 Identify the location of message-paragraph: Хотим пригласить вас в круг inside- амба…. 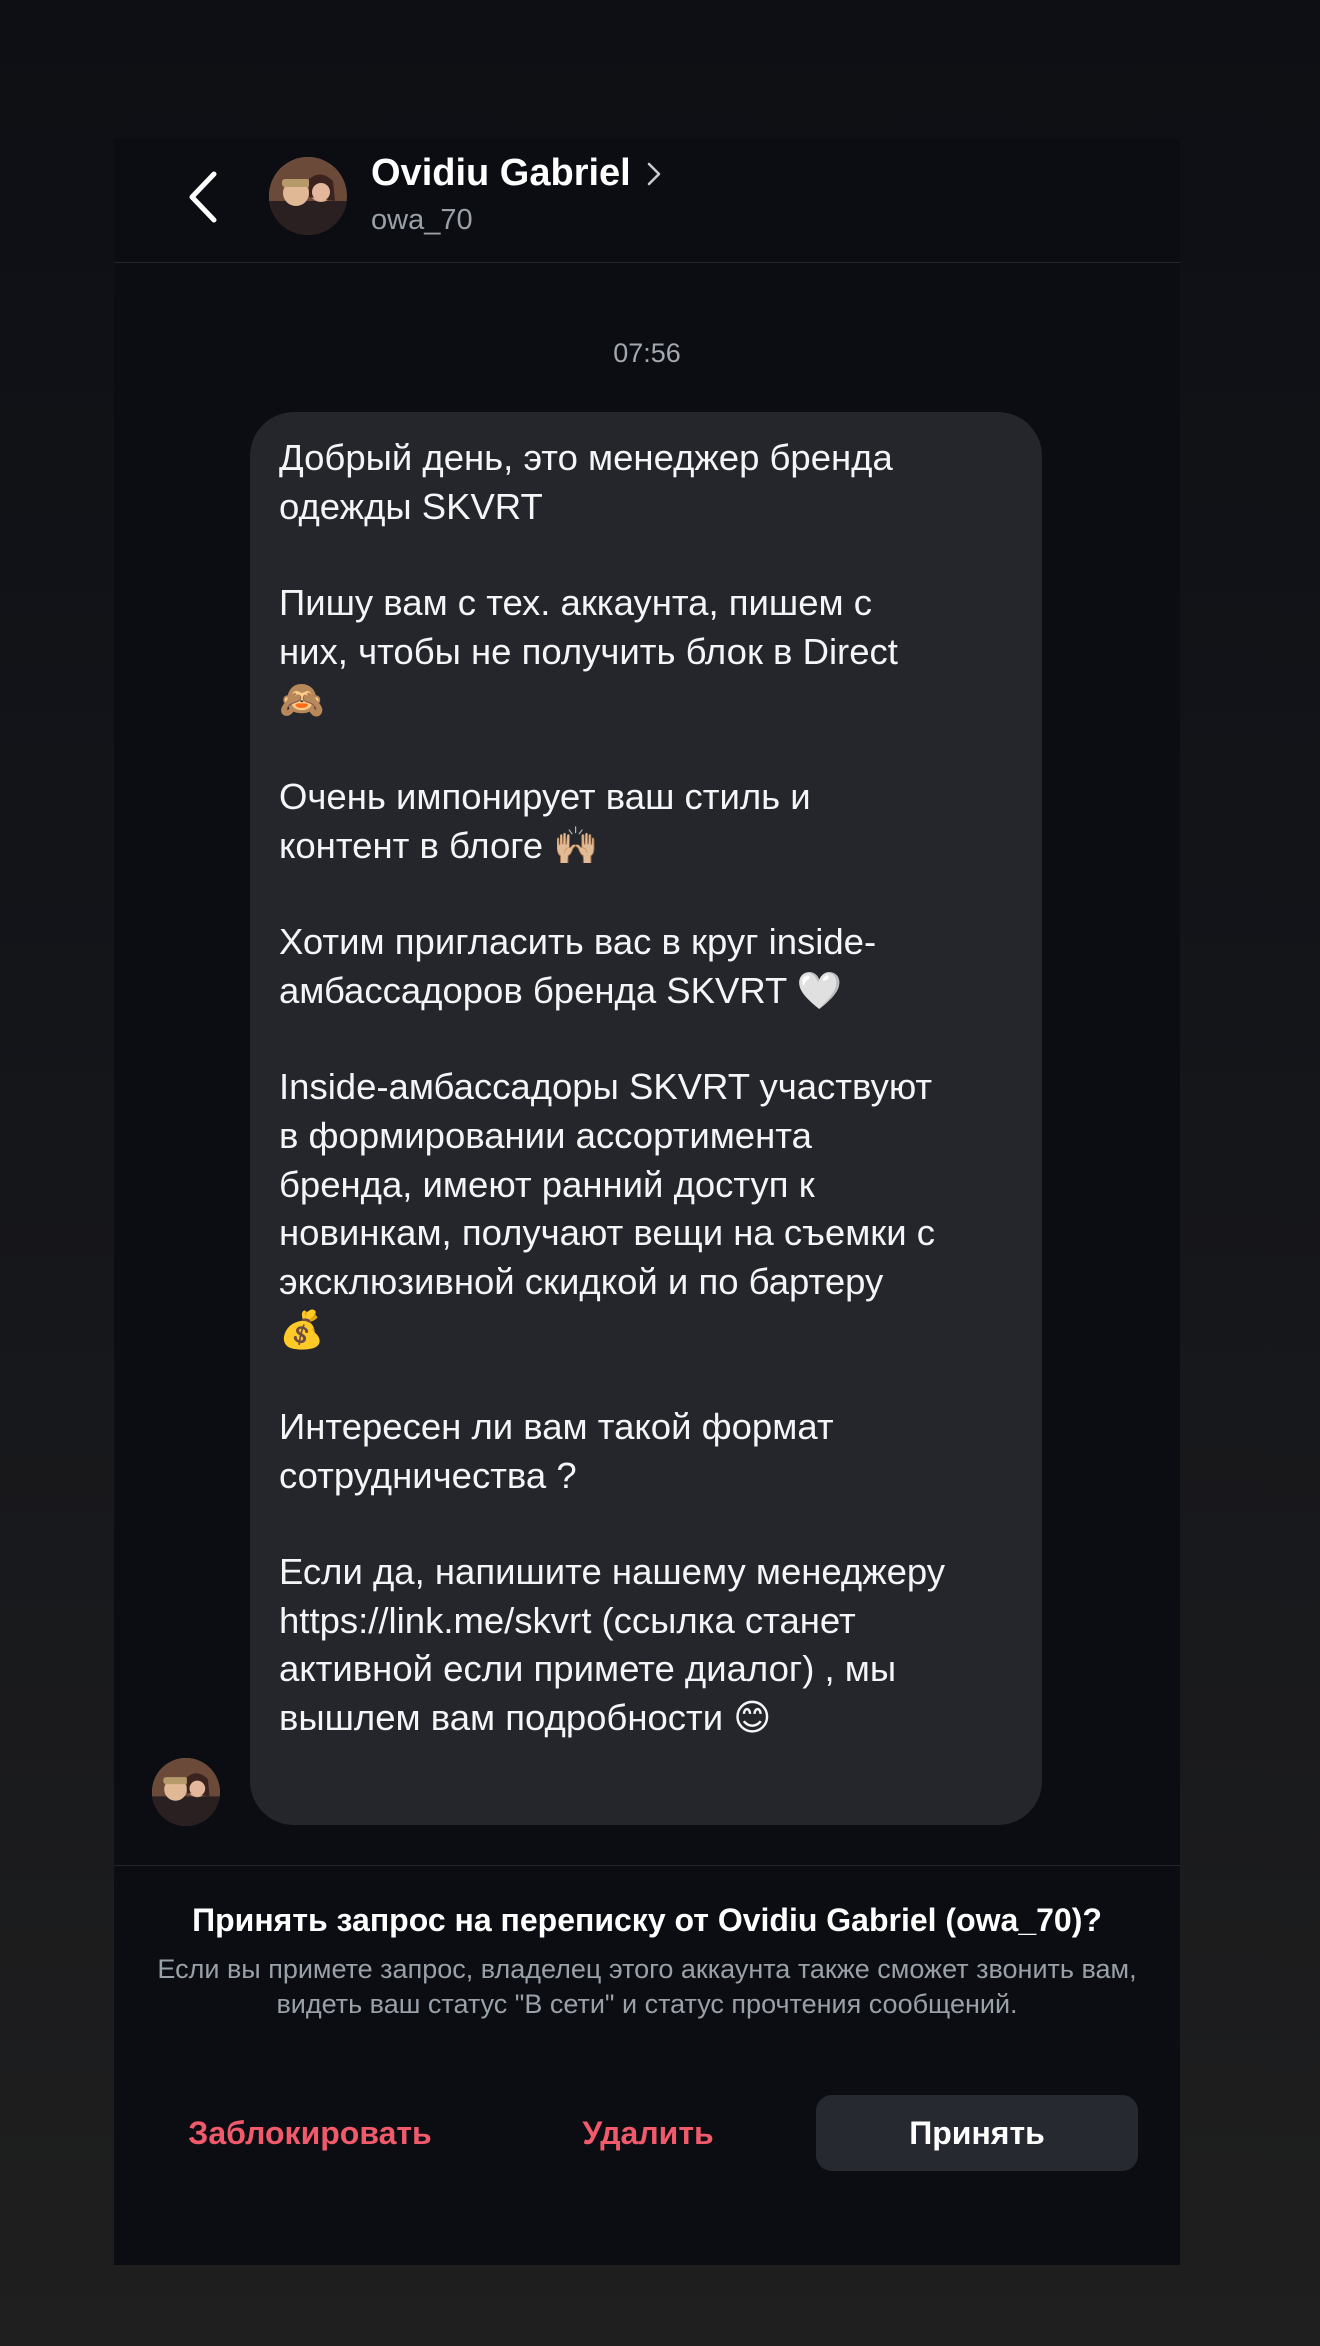
(578, 966).